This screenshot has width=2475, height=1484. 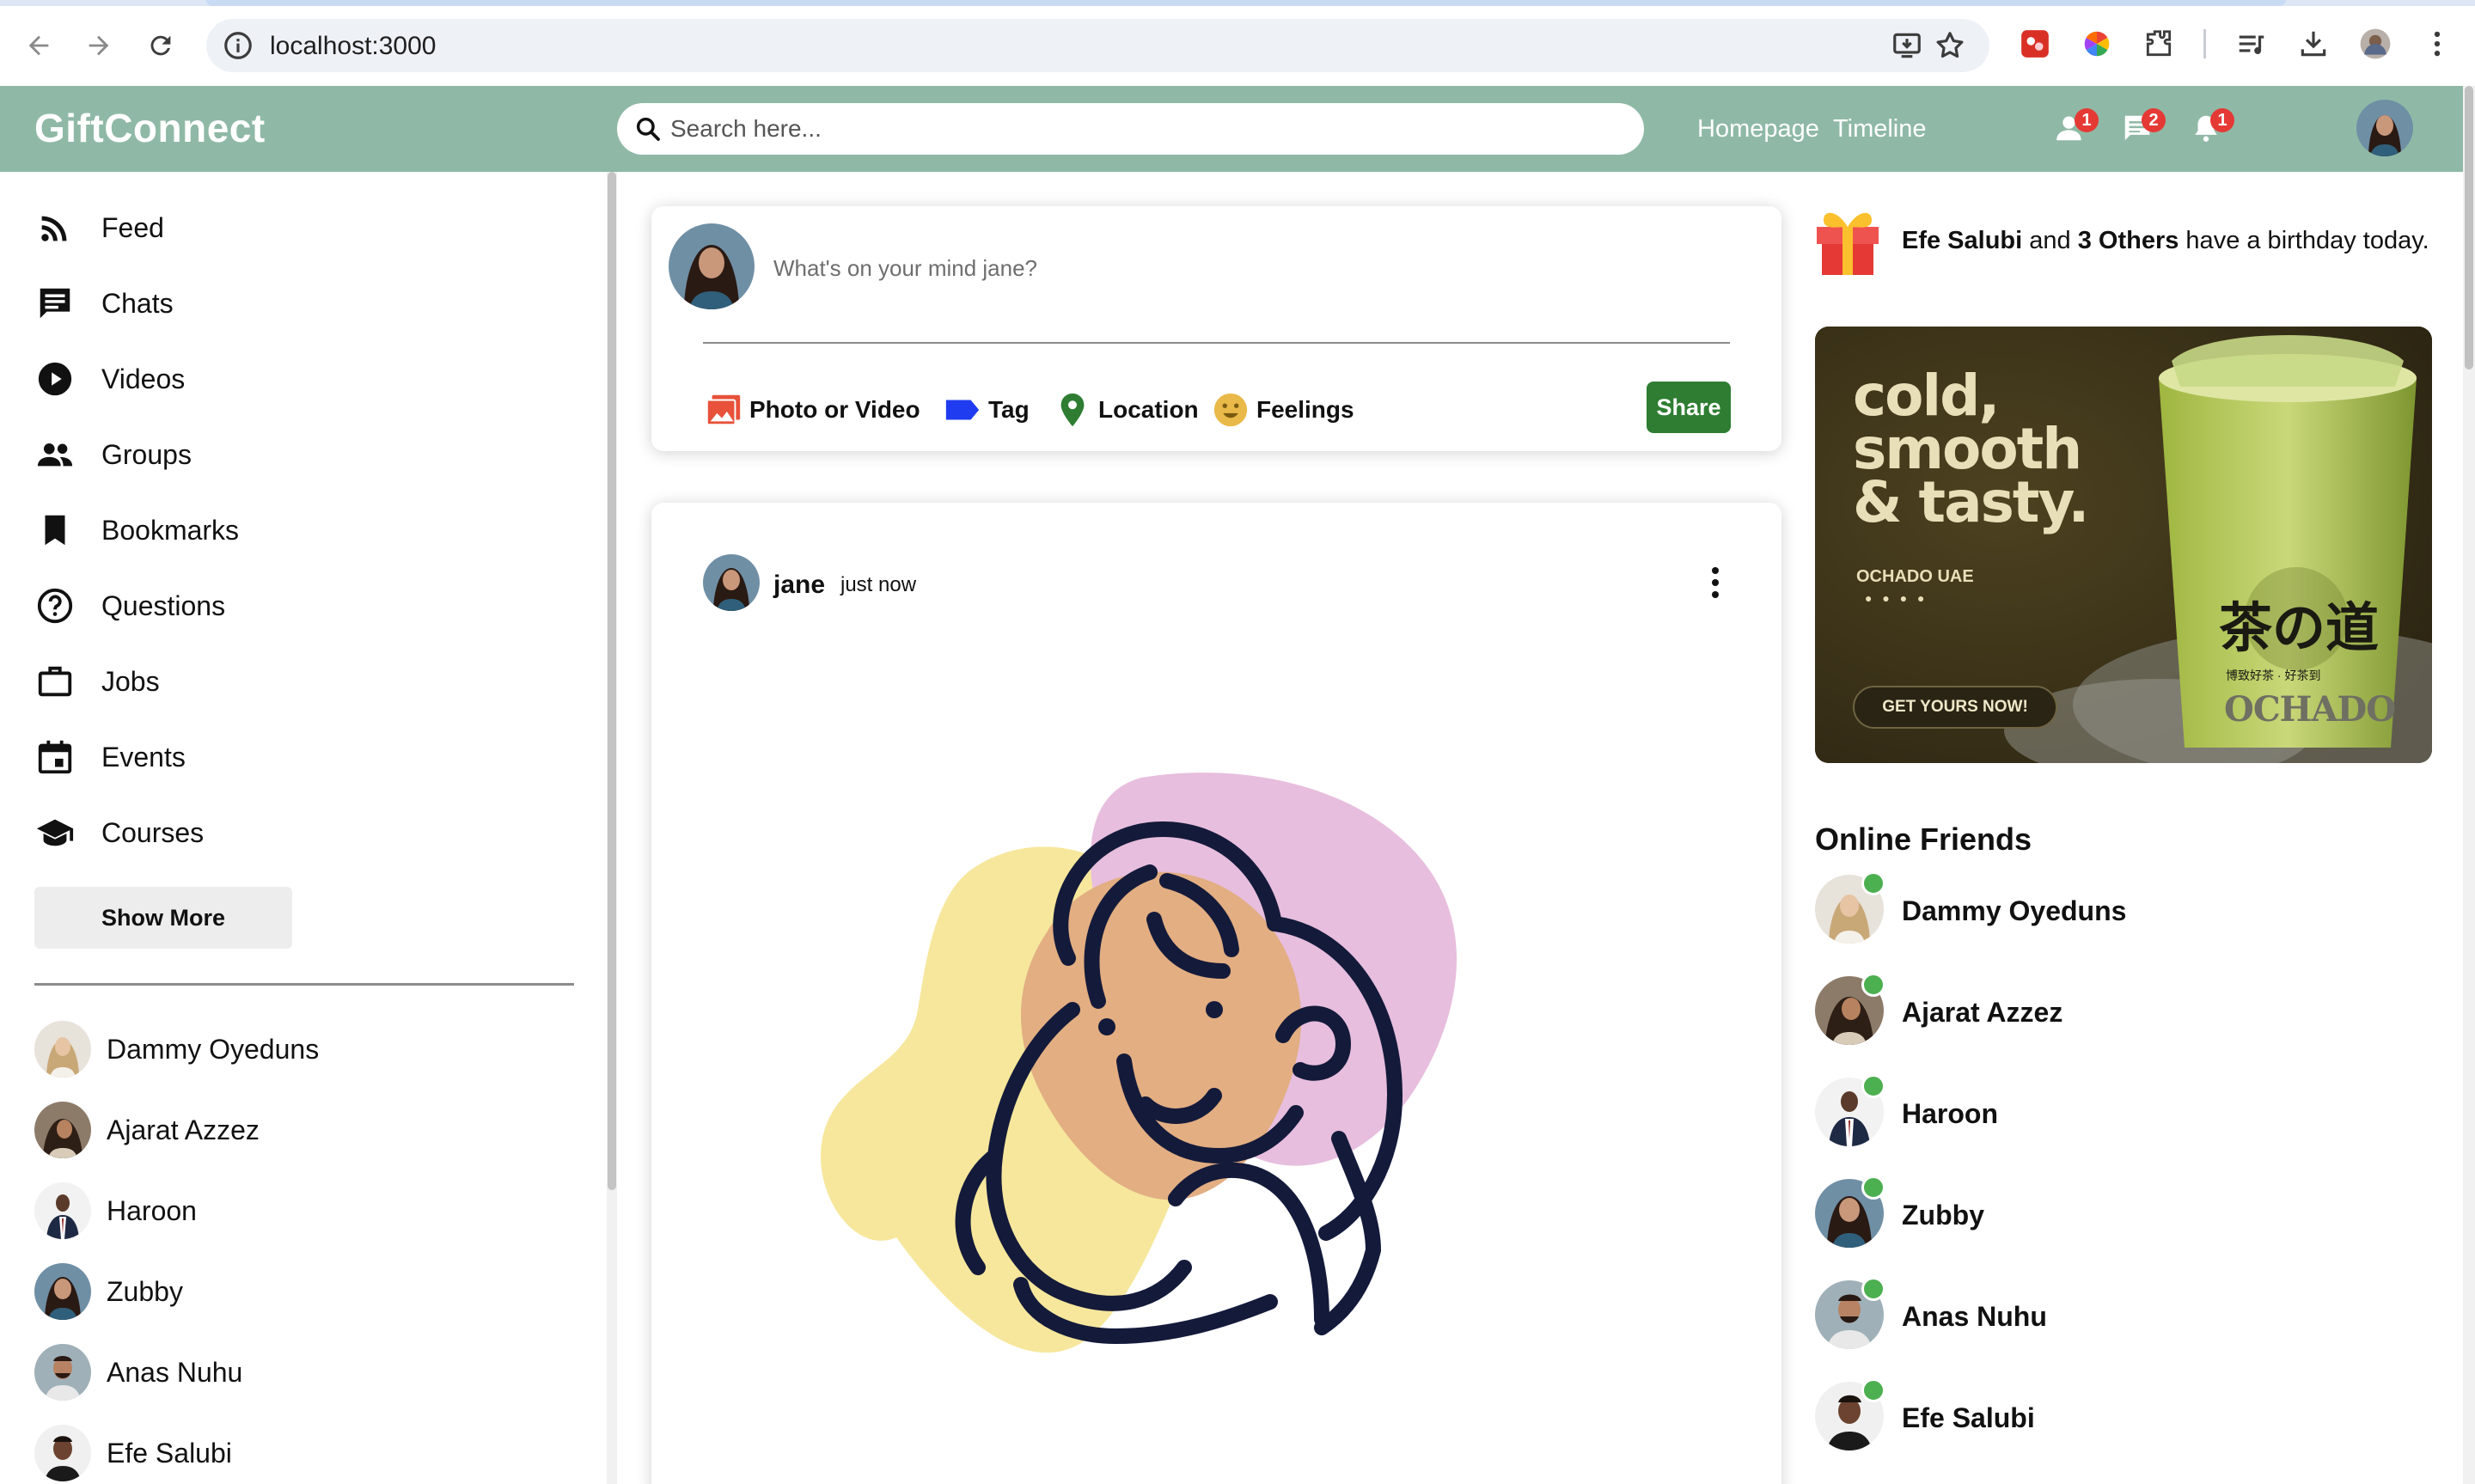 I want to click on school-icon, so click(x=55, y=833).